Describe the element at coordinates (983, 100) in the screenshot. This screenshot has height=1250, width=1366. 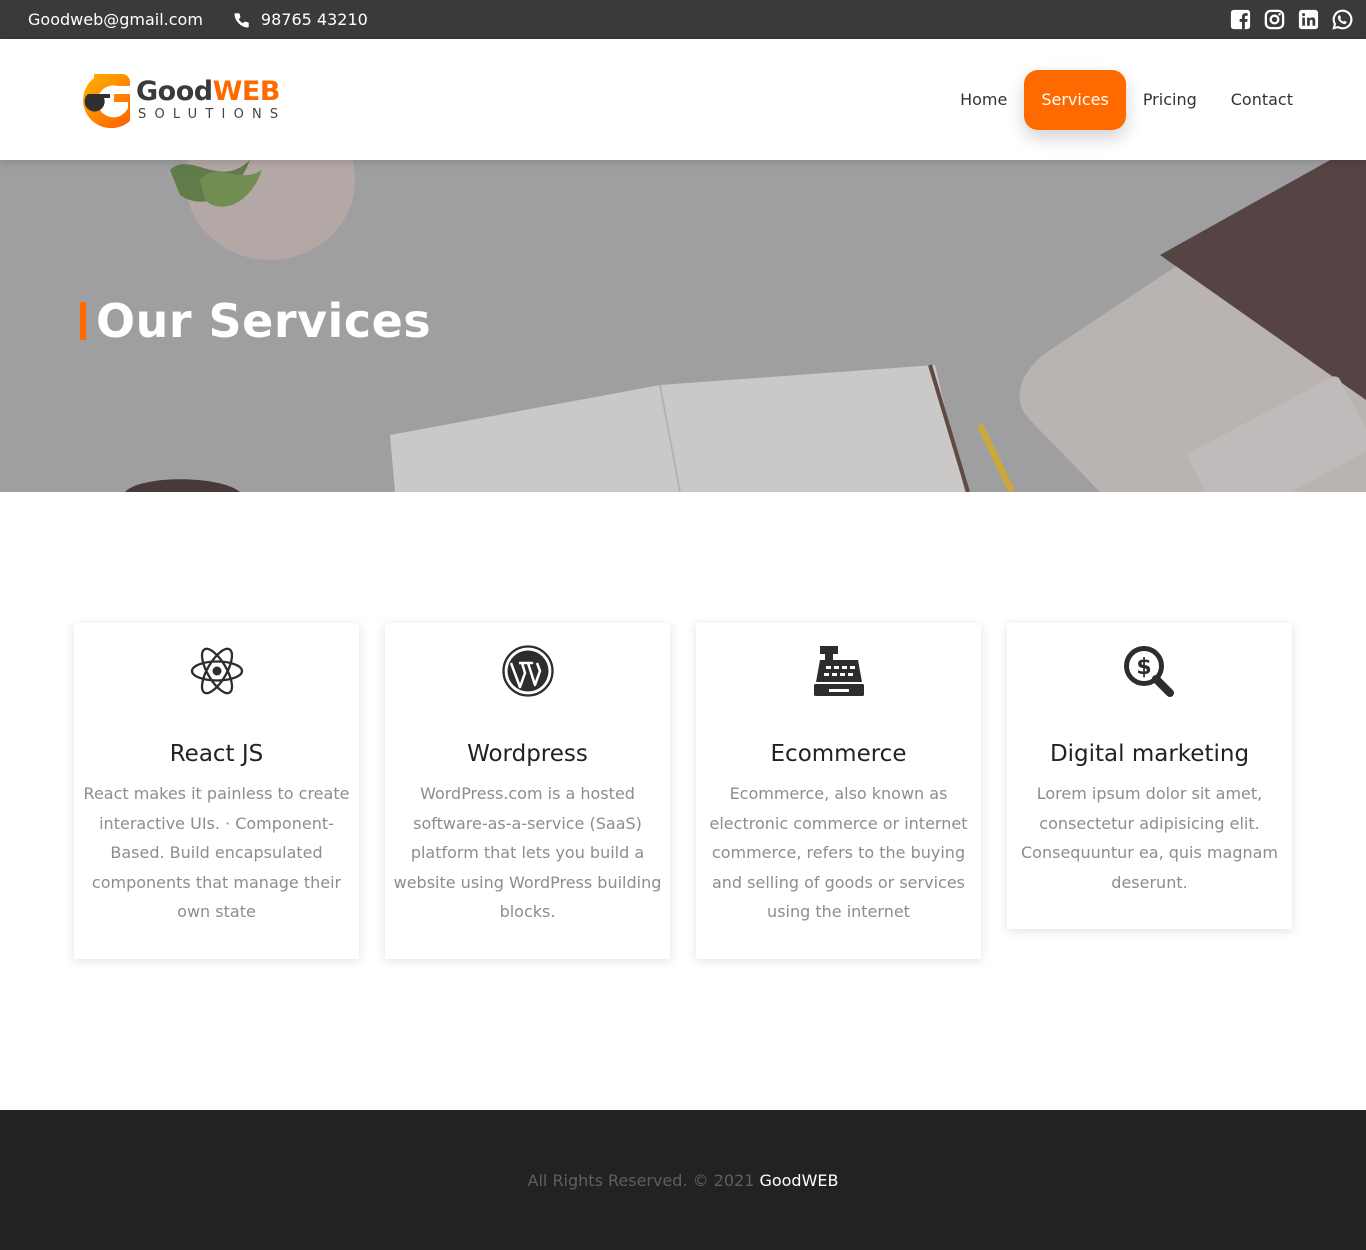
I see `nav-home: Home` at that location.